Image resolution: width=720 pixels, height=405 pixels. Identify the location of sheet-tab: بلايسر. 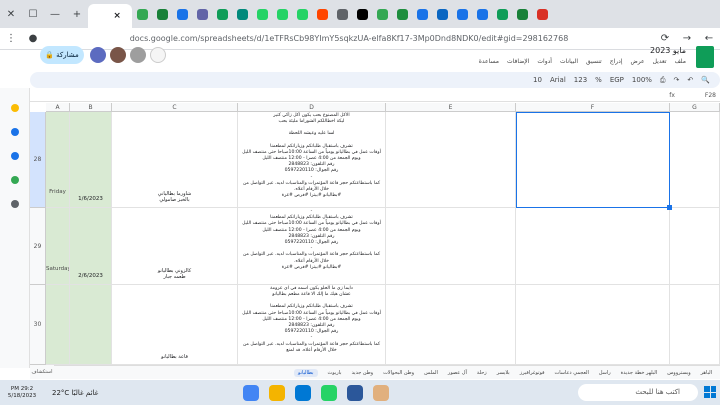
(503, 373).